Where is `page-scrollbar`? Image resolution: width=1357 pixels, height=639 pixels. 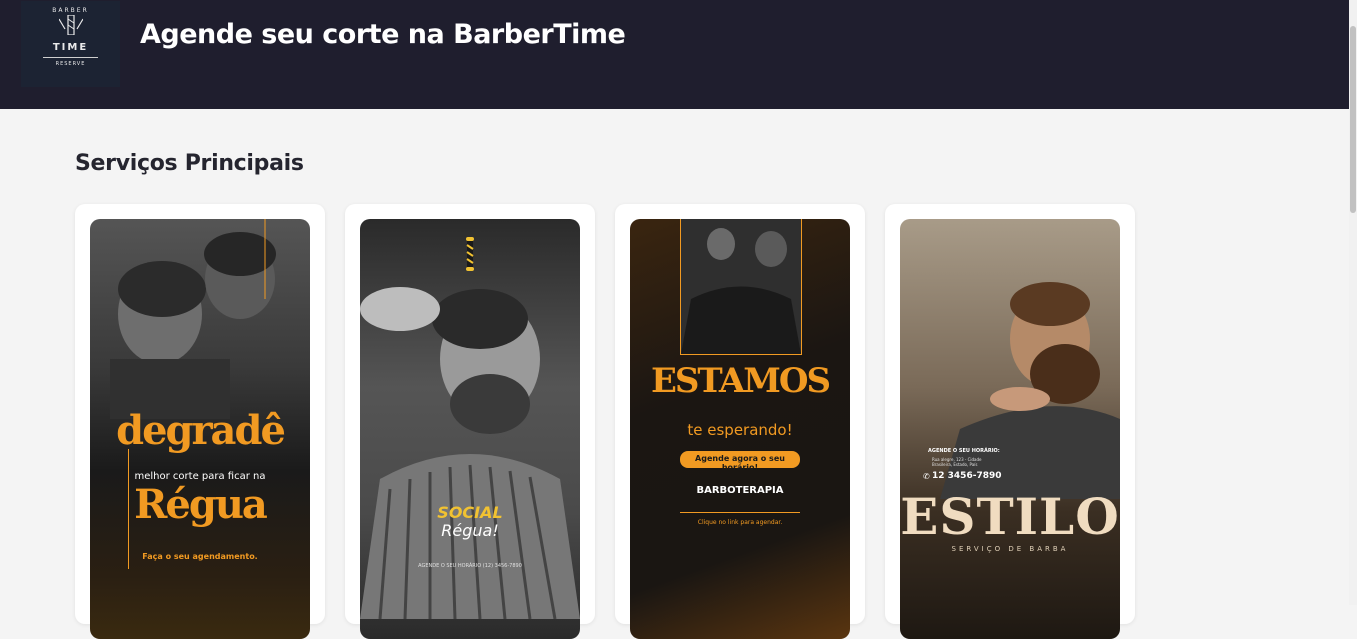
page-scrollbar is located at coordinates (1353, 302).